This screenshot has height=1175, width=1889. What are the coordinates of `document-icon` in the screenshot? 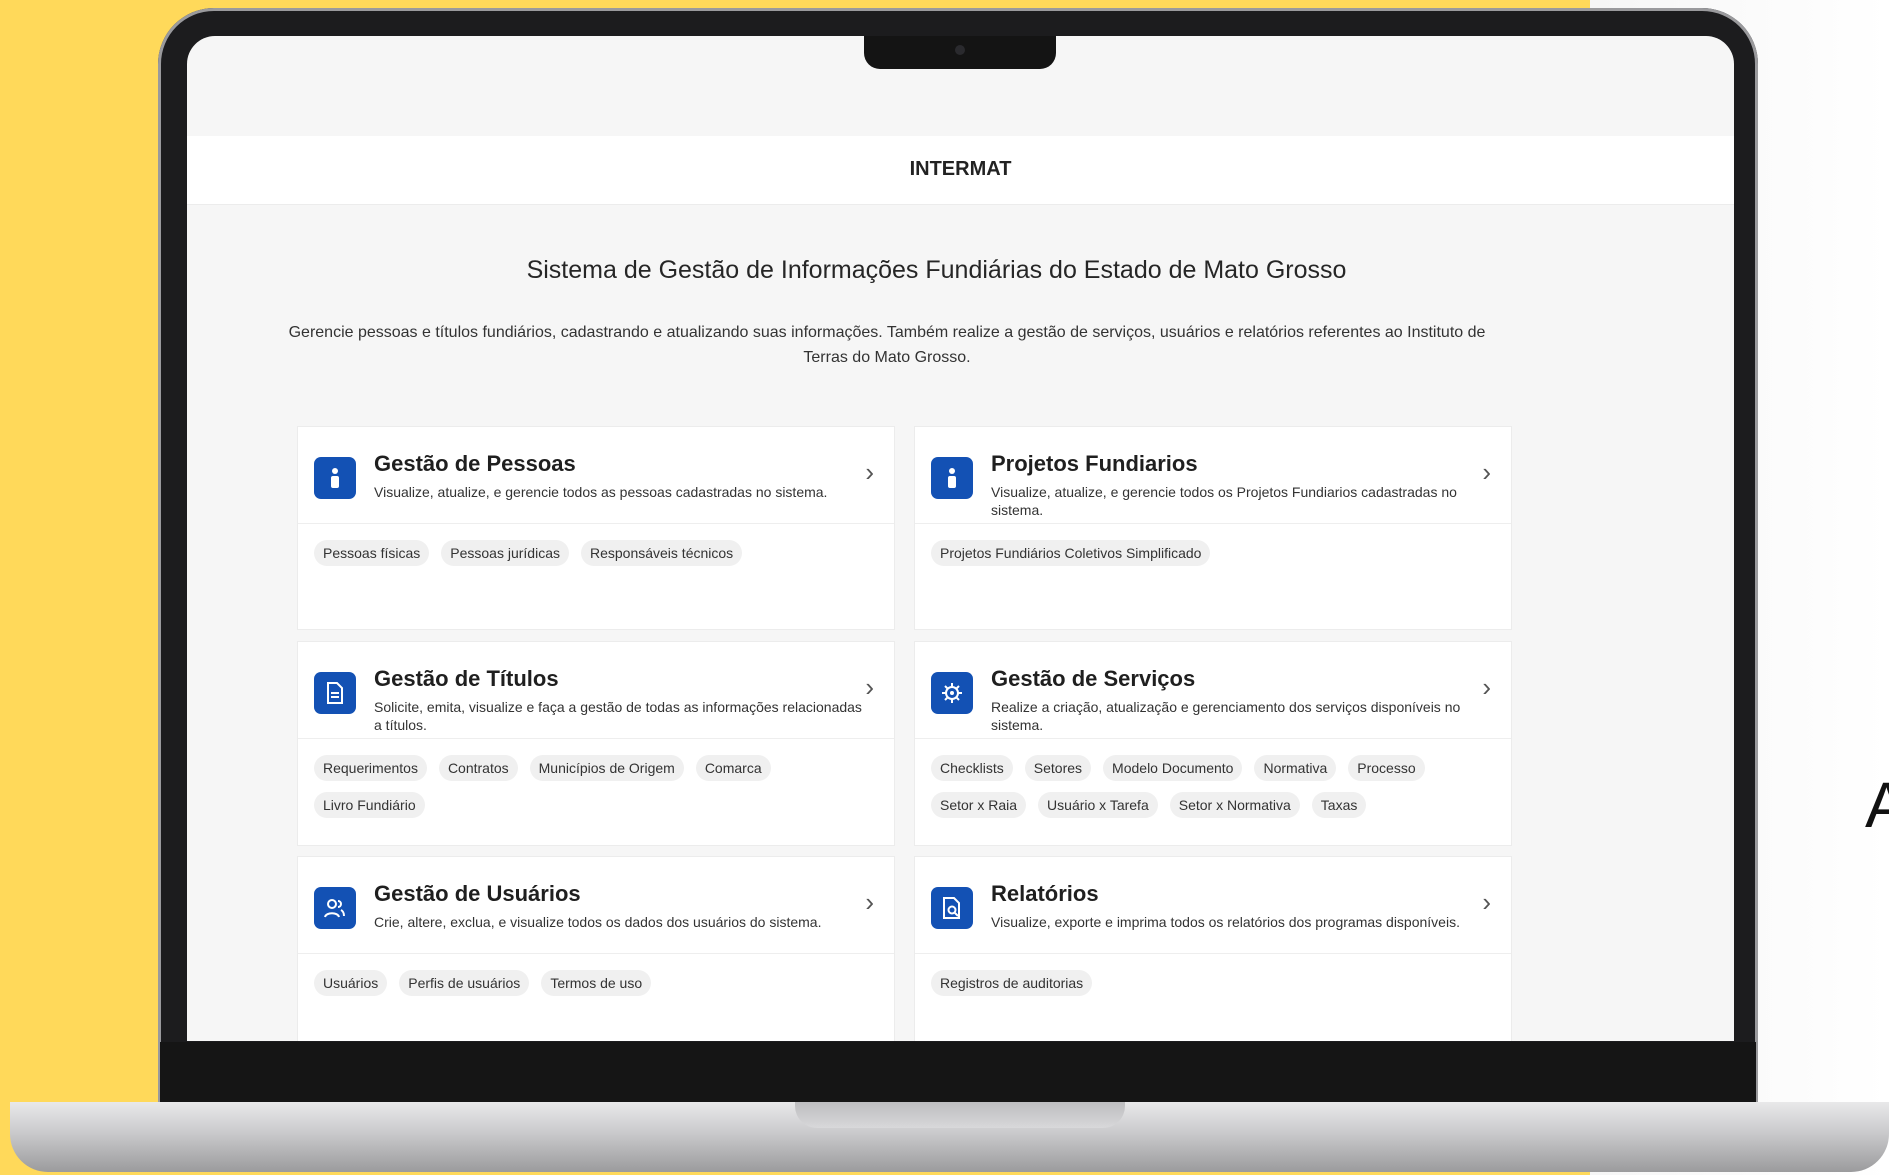 It's located at (335, 693).